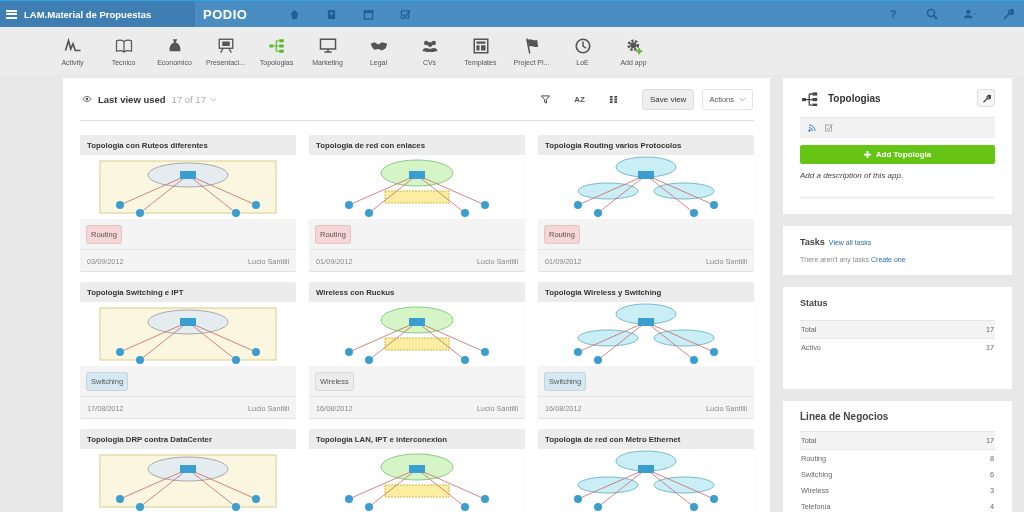 The width and height of the screenshot is (1024, 512). What do you see at coordinates (932, 14) in the screenshot?
I see `search-icon` at bounding box center [932, 14].